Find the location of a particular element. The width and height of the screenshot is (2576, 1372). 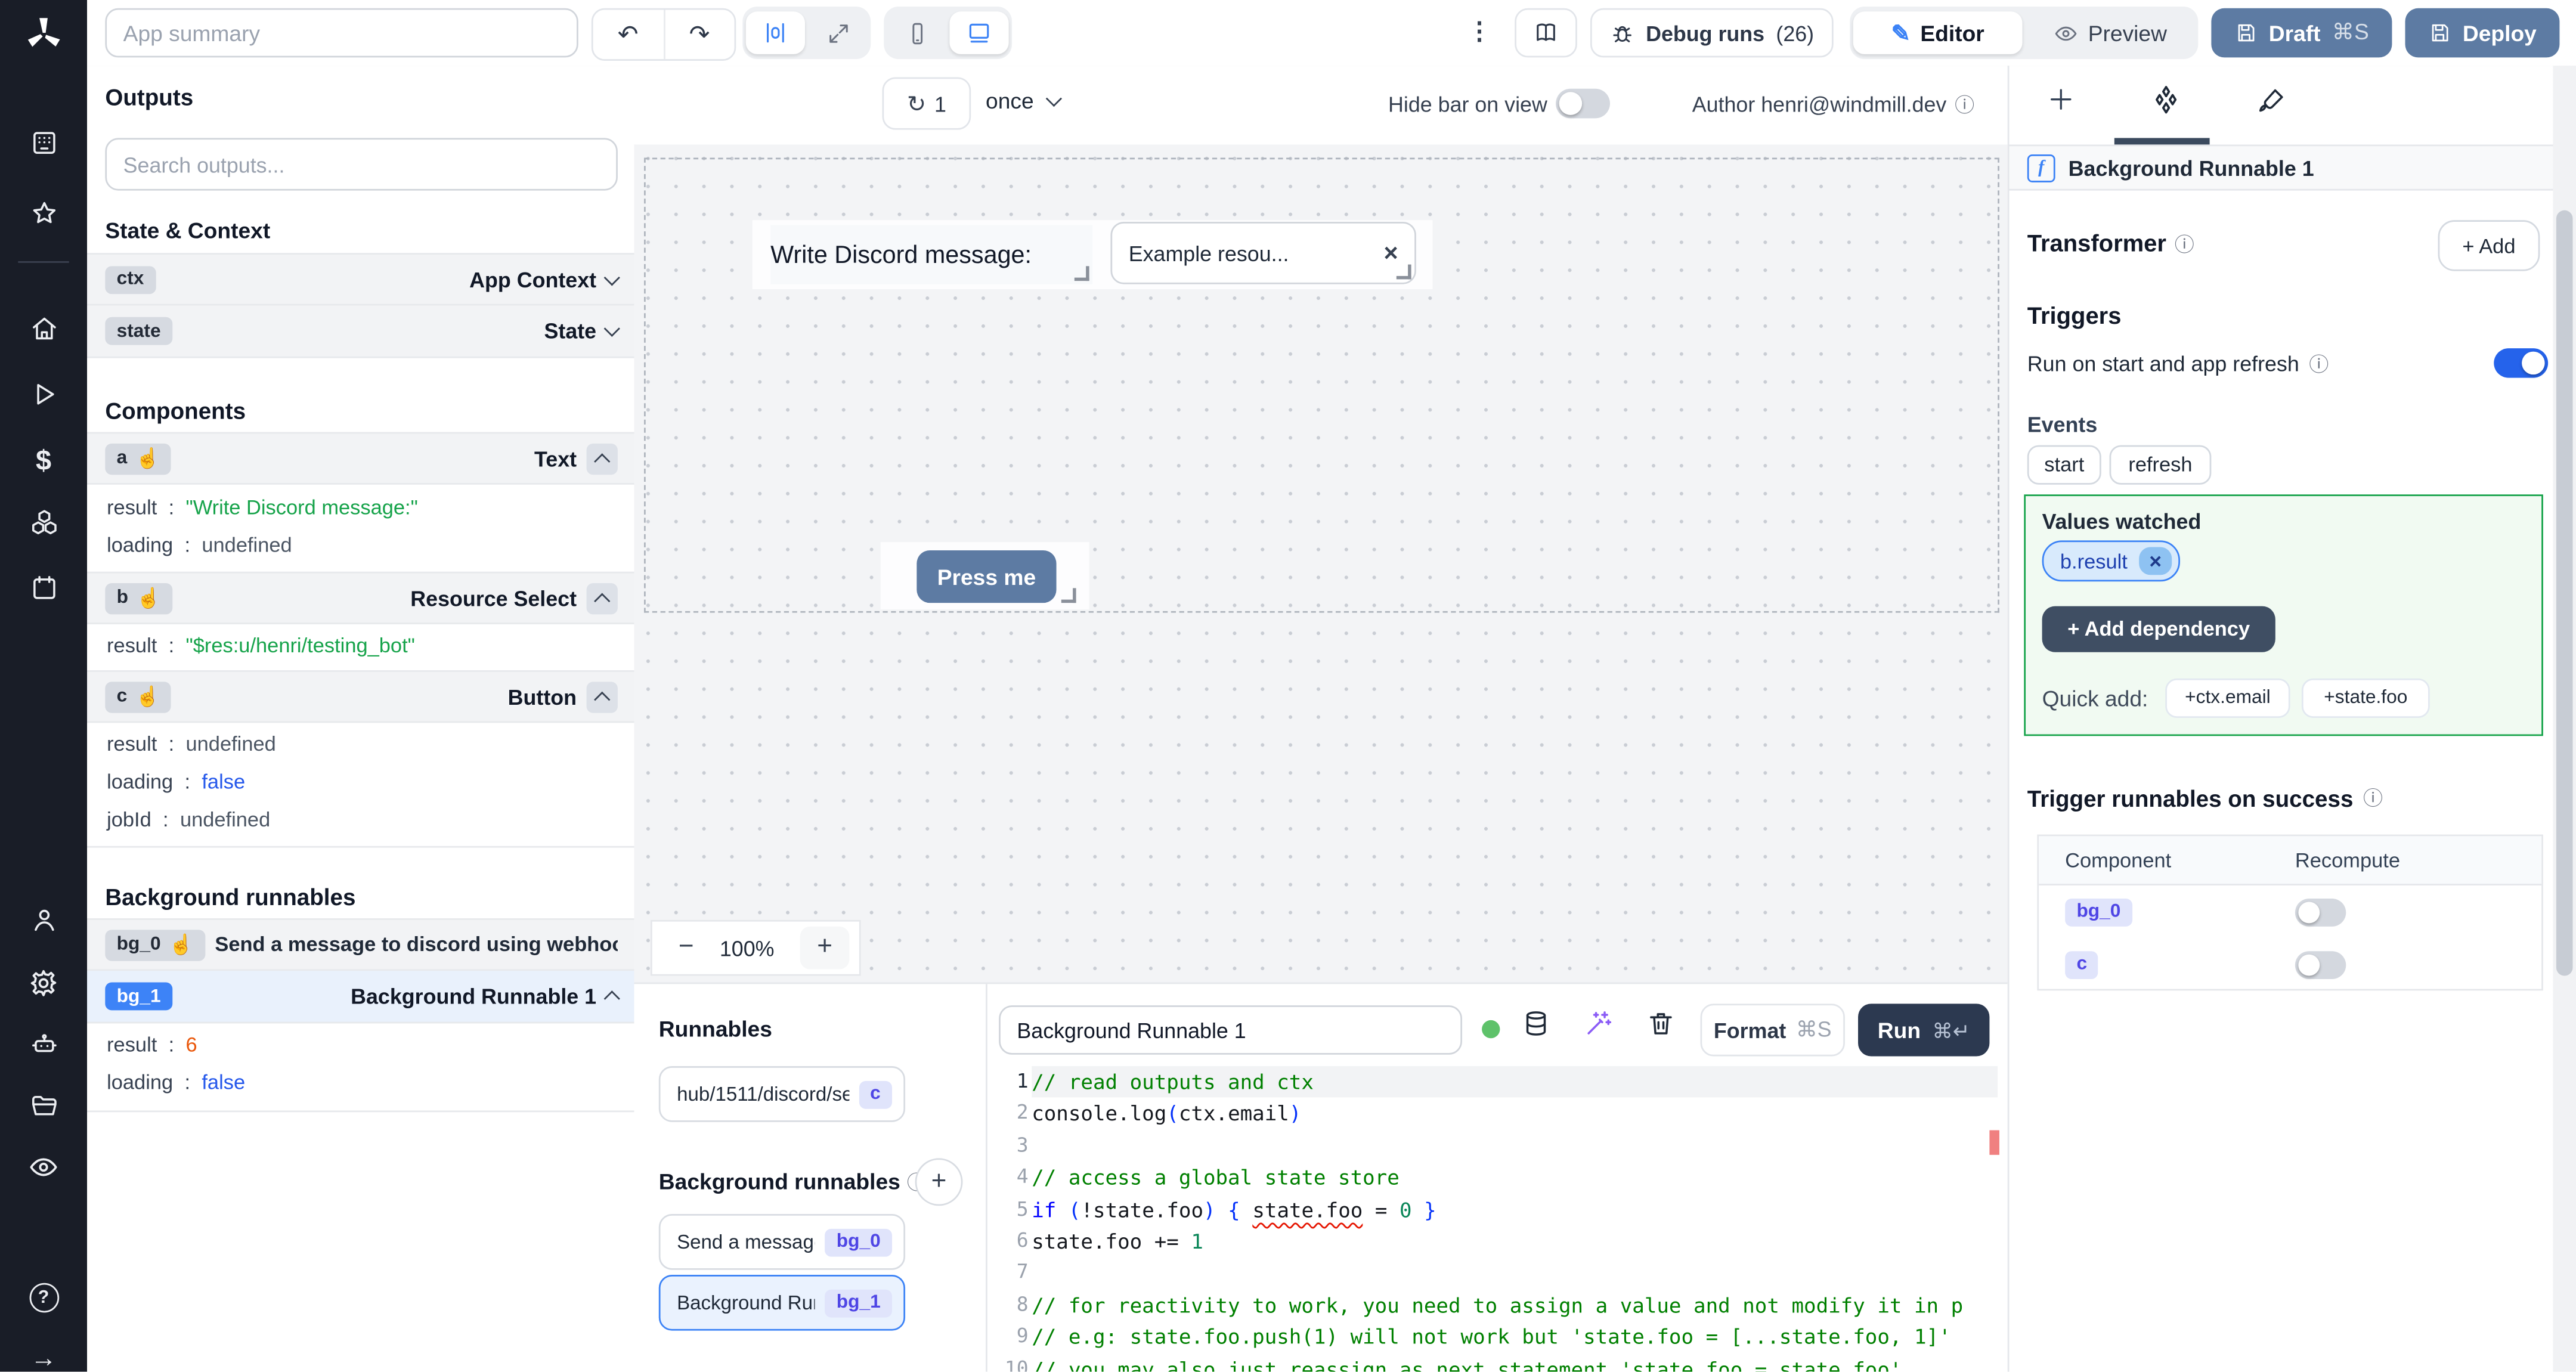

refresh-count-button: ↻ 1 is located at coordinates (926, 103).